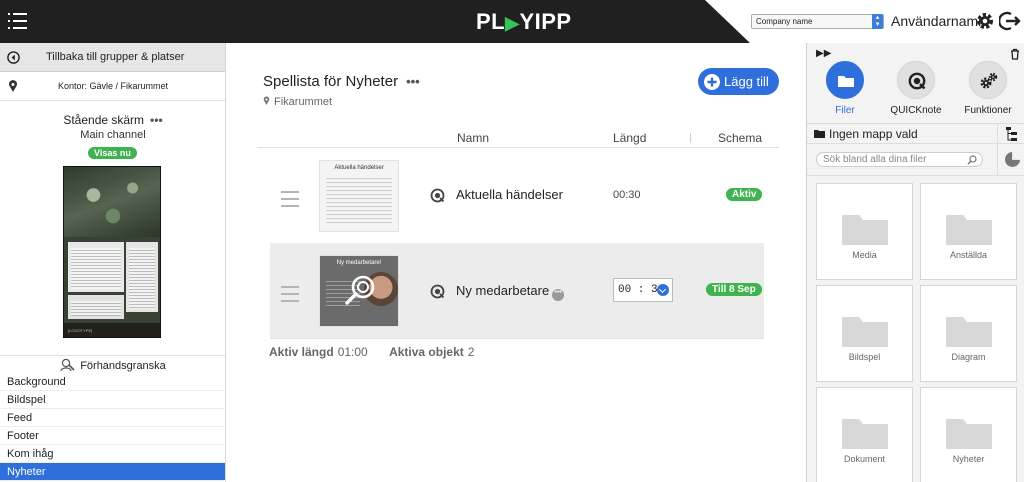 The height and width of the screenshot is (482, 1024). What do you see at coordinates (917, 55) in the screenshot?
I see `panel-controls: ▶▶` at bounding box center [917, 55].